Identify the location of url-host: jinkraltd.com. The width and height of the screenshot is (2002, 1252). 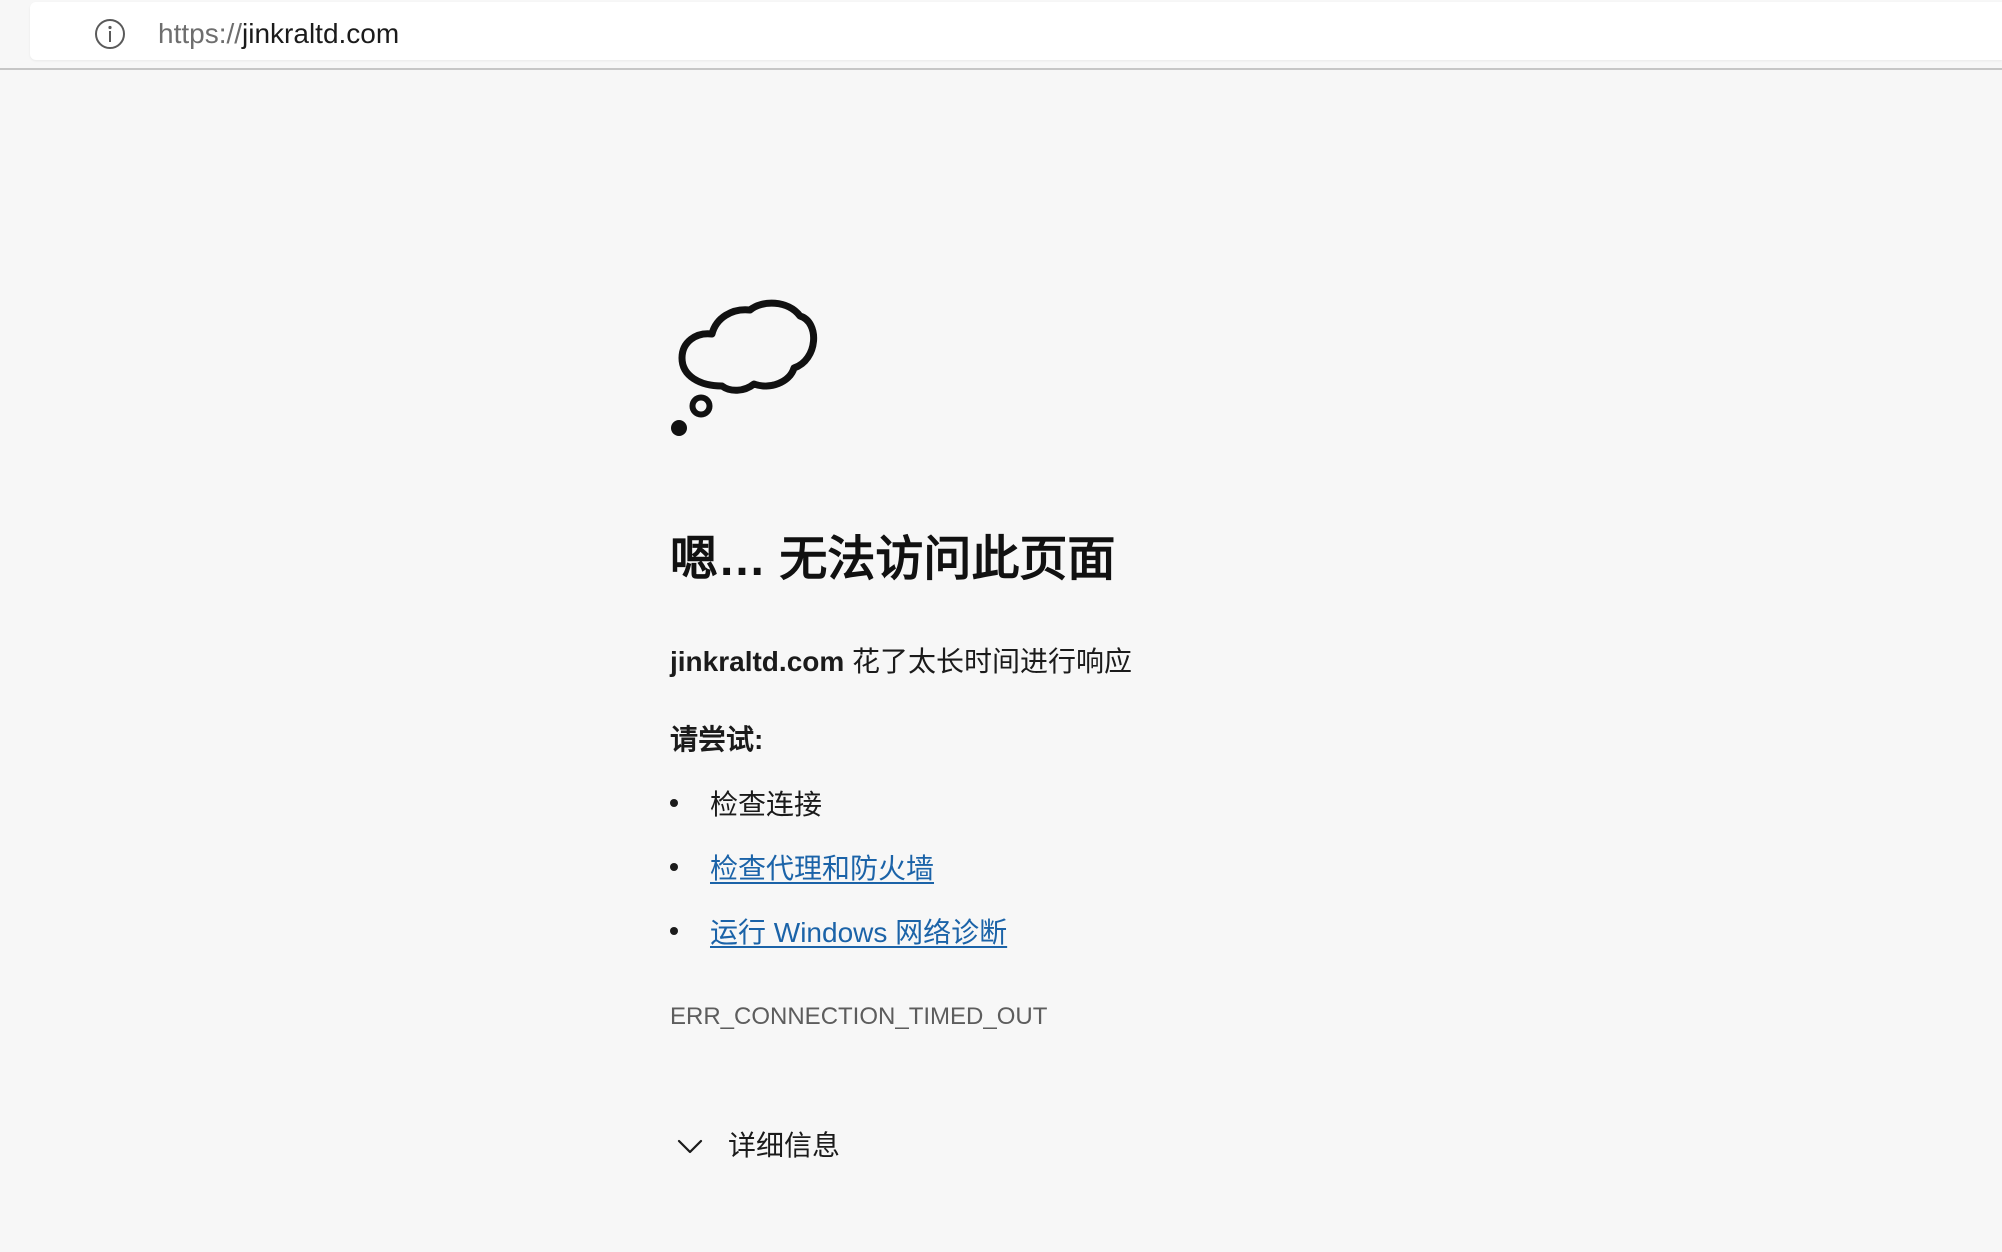
(321, 33).